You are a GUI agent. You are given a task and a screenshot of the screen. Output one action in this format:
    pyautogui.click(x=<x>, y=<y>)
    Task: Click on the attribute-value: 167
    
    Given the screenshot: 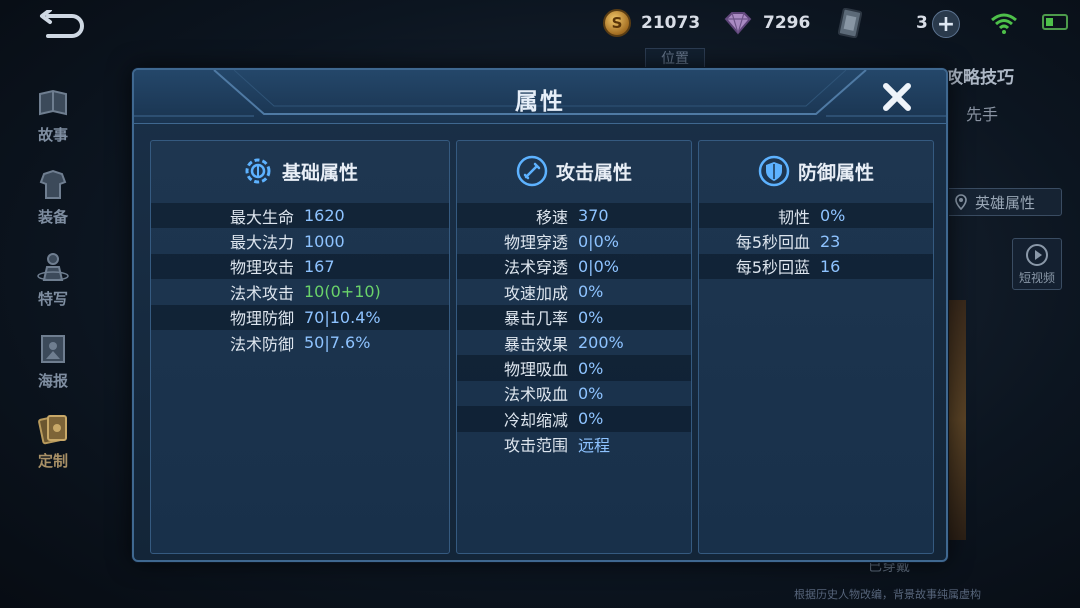 What is the action you would take?
    pyautogui.click(x=319, y=266)
    